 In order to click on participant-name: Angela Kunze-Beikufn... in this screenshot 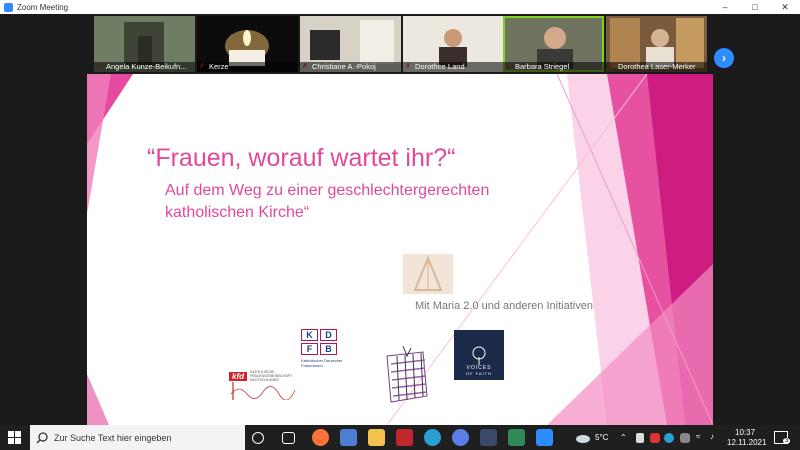, I will do `click(144, 67)`.